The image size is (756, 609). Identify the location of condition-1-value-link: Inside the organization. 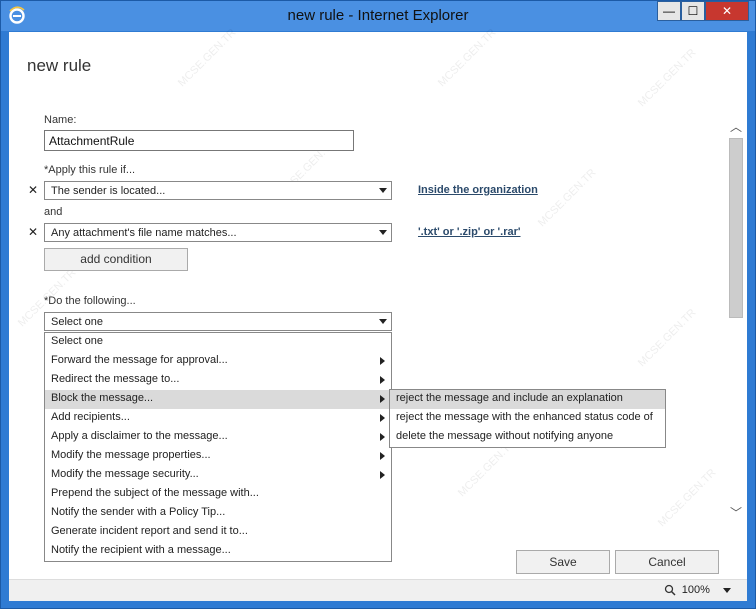
(478, 190).